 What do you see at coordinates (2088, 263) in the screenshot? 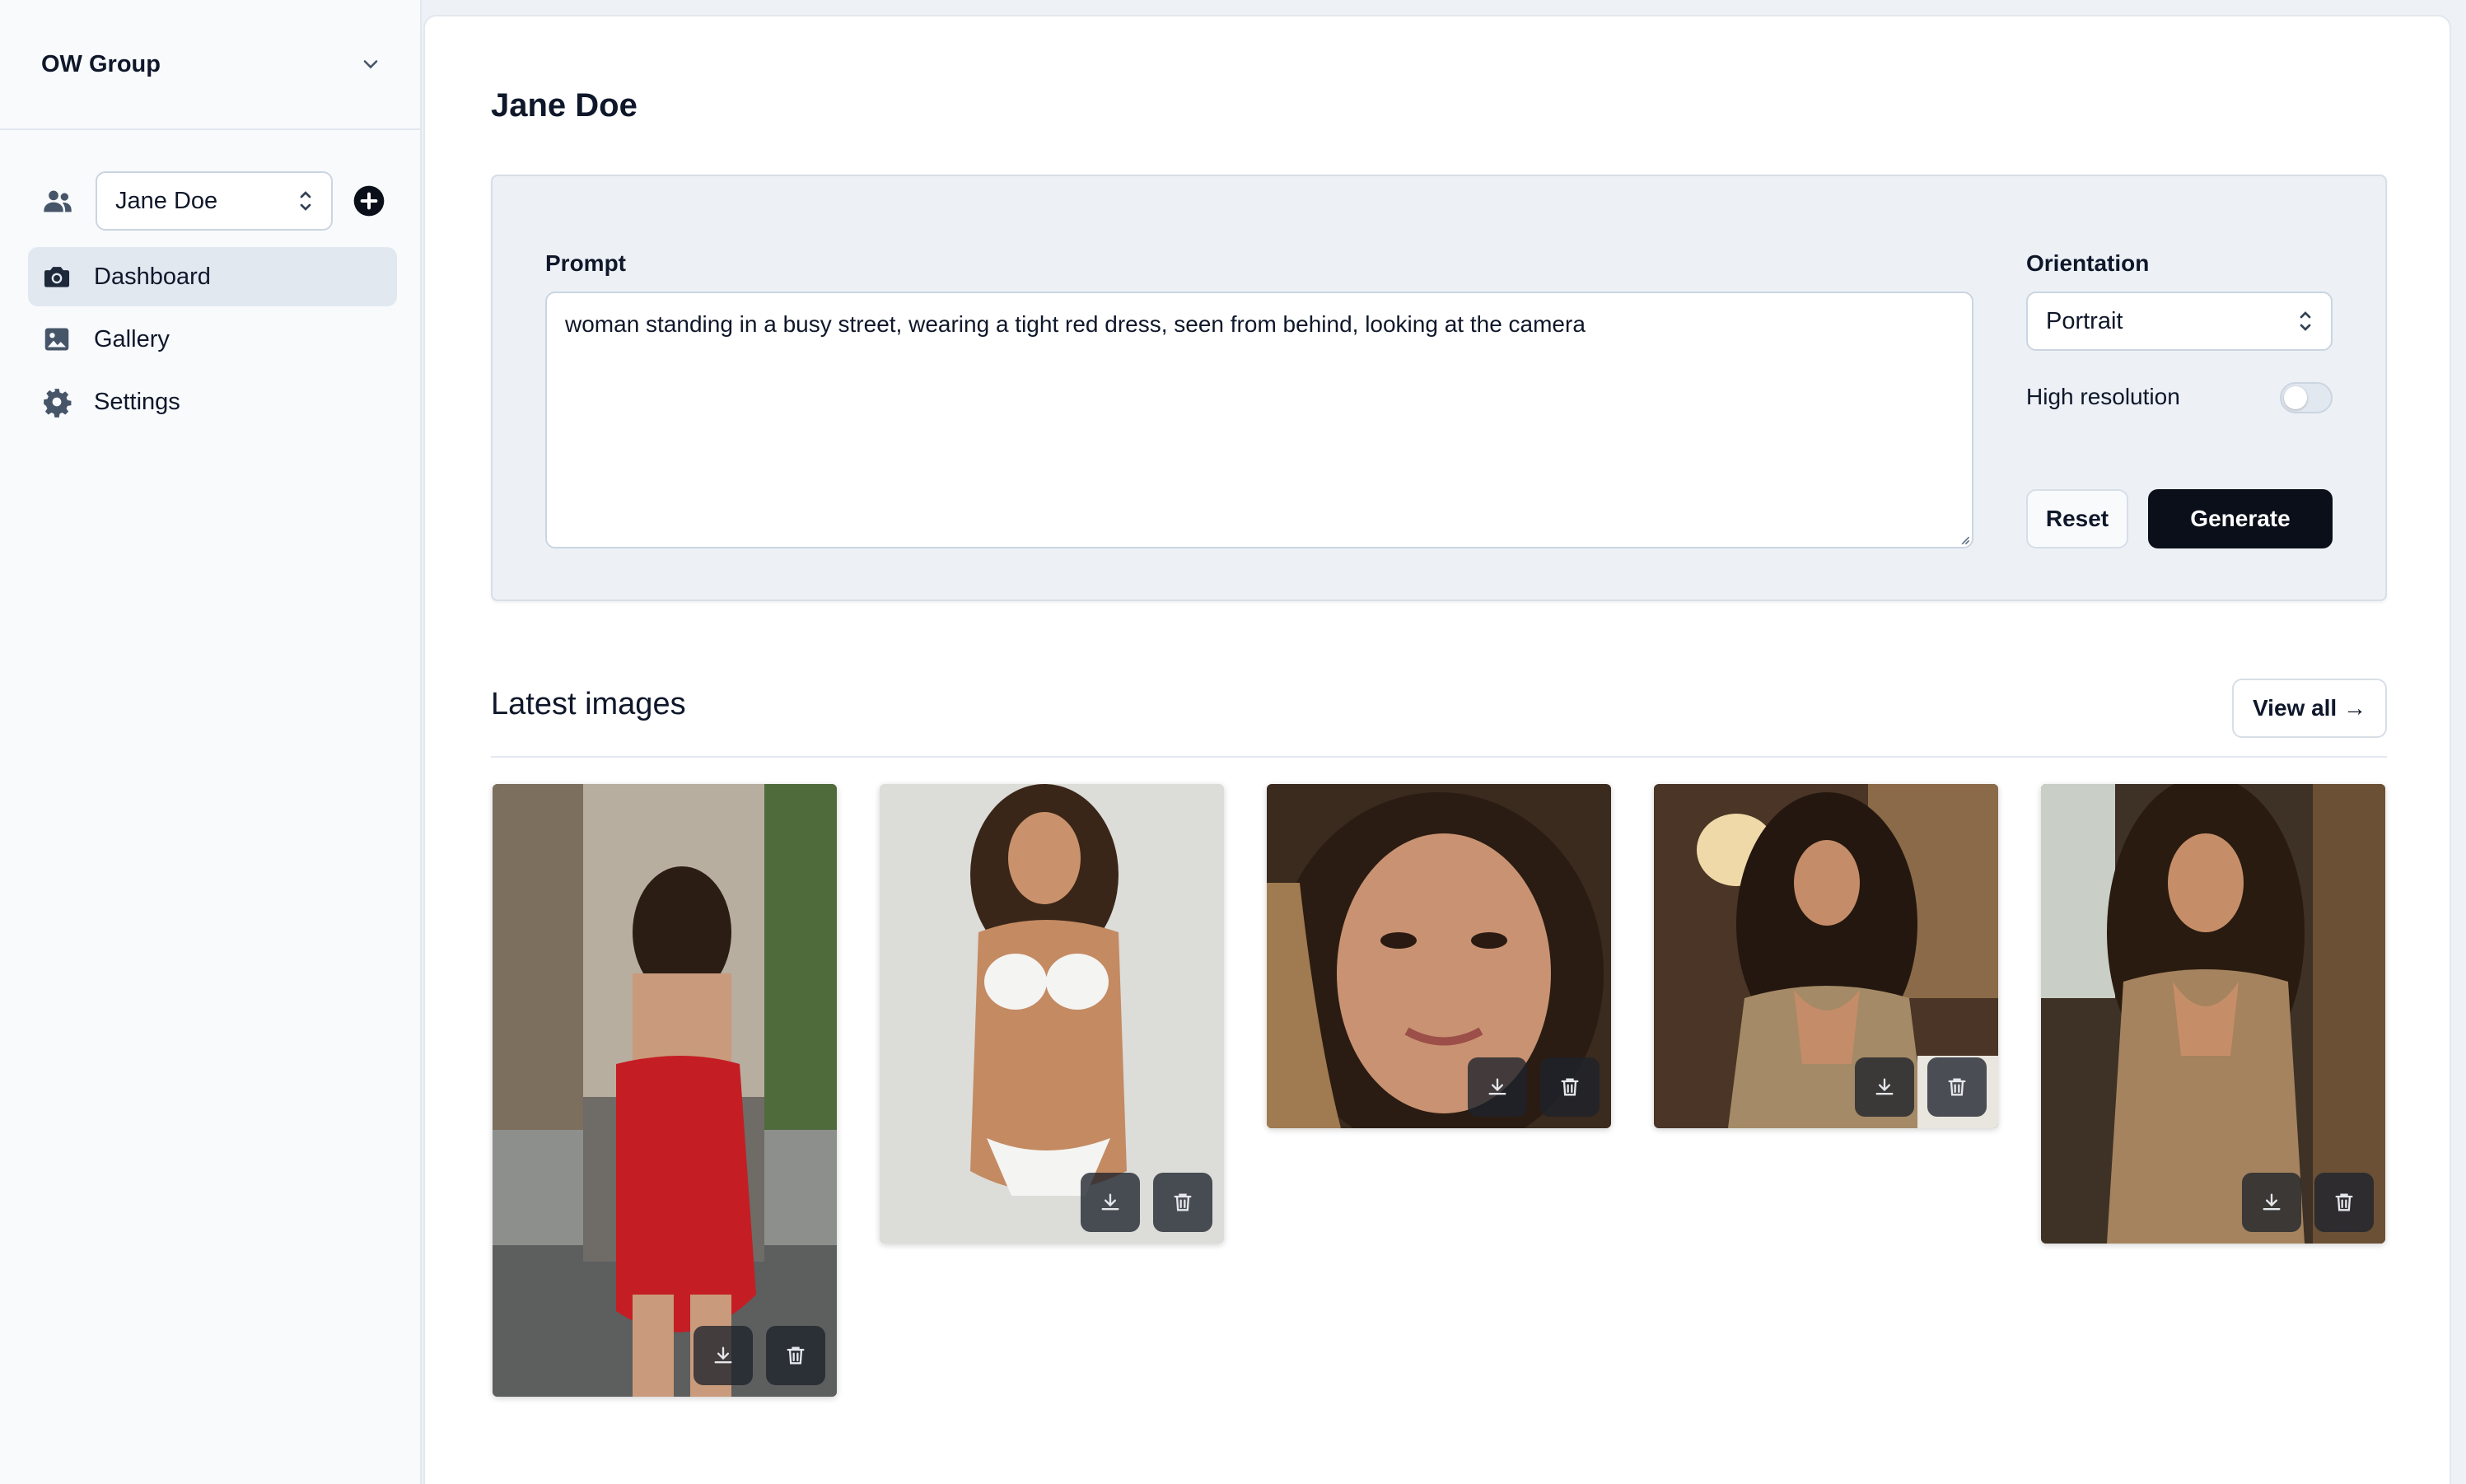
I see `orientation-label: Orientation` at bounding box center [2088, 263].